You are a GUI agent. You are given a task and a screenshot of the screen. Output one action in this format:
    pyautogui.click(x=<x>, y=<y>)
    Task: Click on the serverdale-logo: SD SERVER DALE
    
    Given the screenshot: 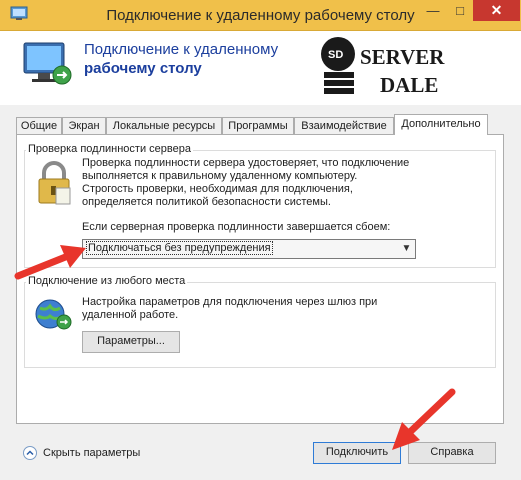 What is the action you would take?
    pyautogui.click(x=383, y=67)
    